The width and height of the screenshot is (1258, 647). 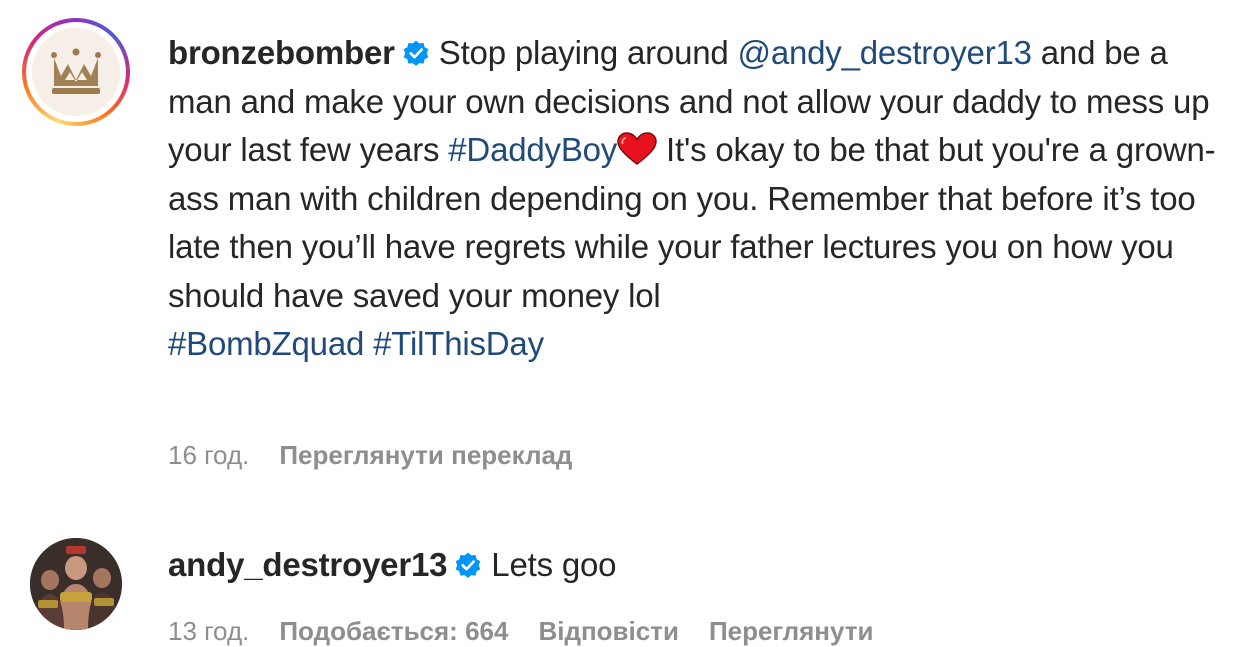 What do you see at coordinates (885, 52) in the screenshot?
I see `mention-link: @andy_destroyer13` at bounding box center [885, 52].